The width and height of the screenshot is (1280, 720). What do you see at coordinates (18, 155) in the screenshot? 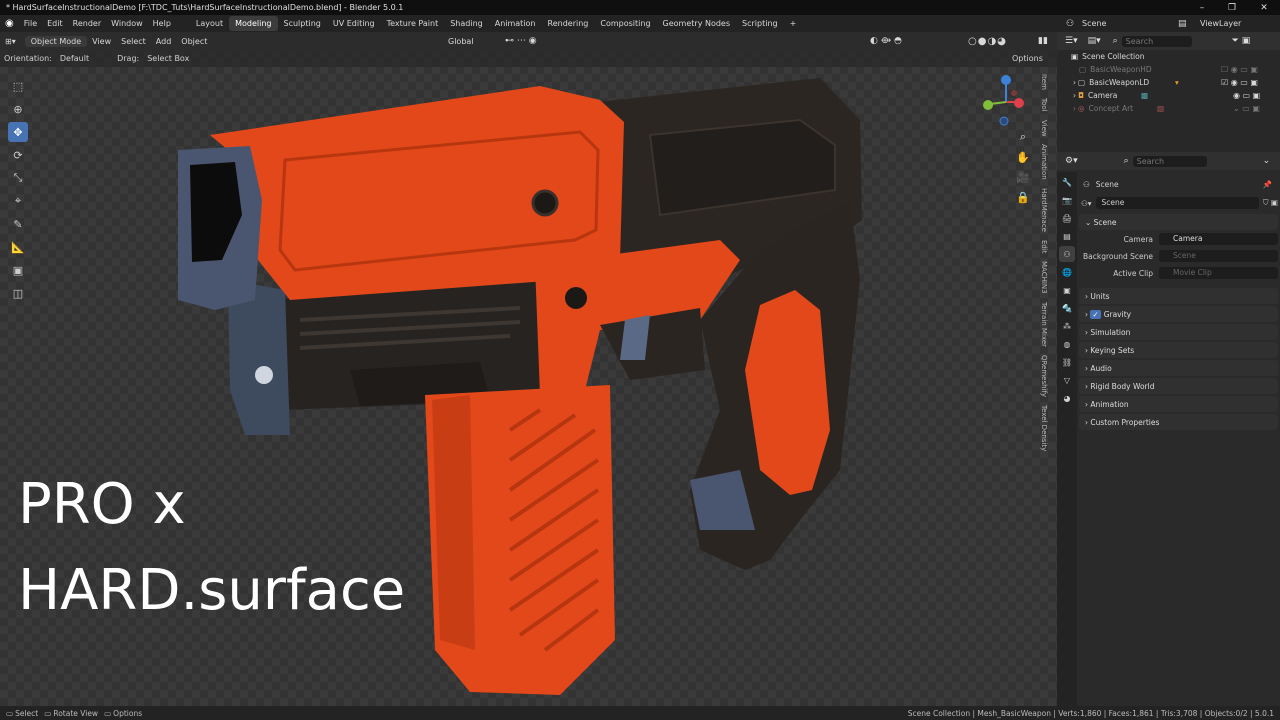
I see `rotate-tool-icon: ⟳` at bounding box center [18, 155].